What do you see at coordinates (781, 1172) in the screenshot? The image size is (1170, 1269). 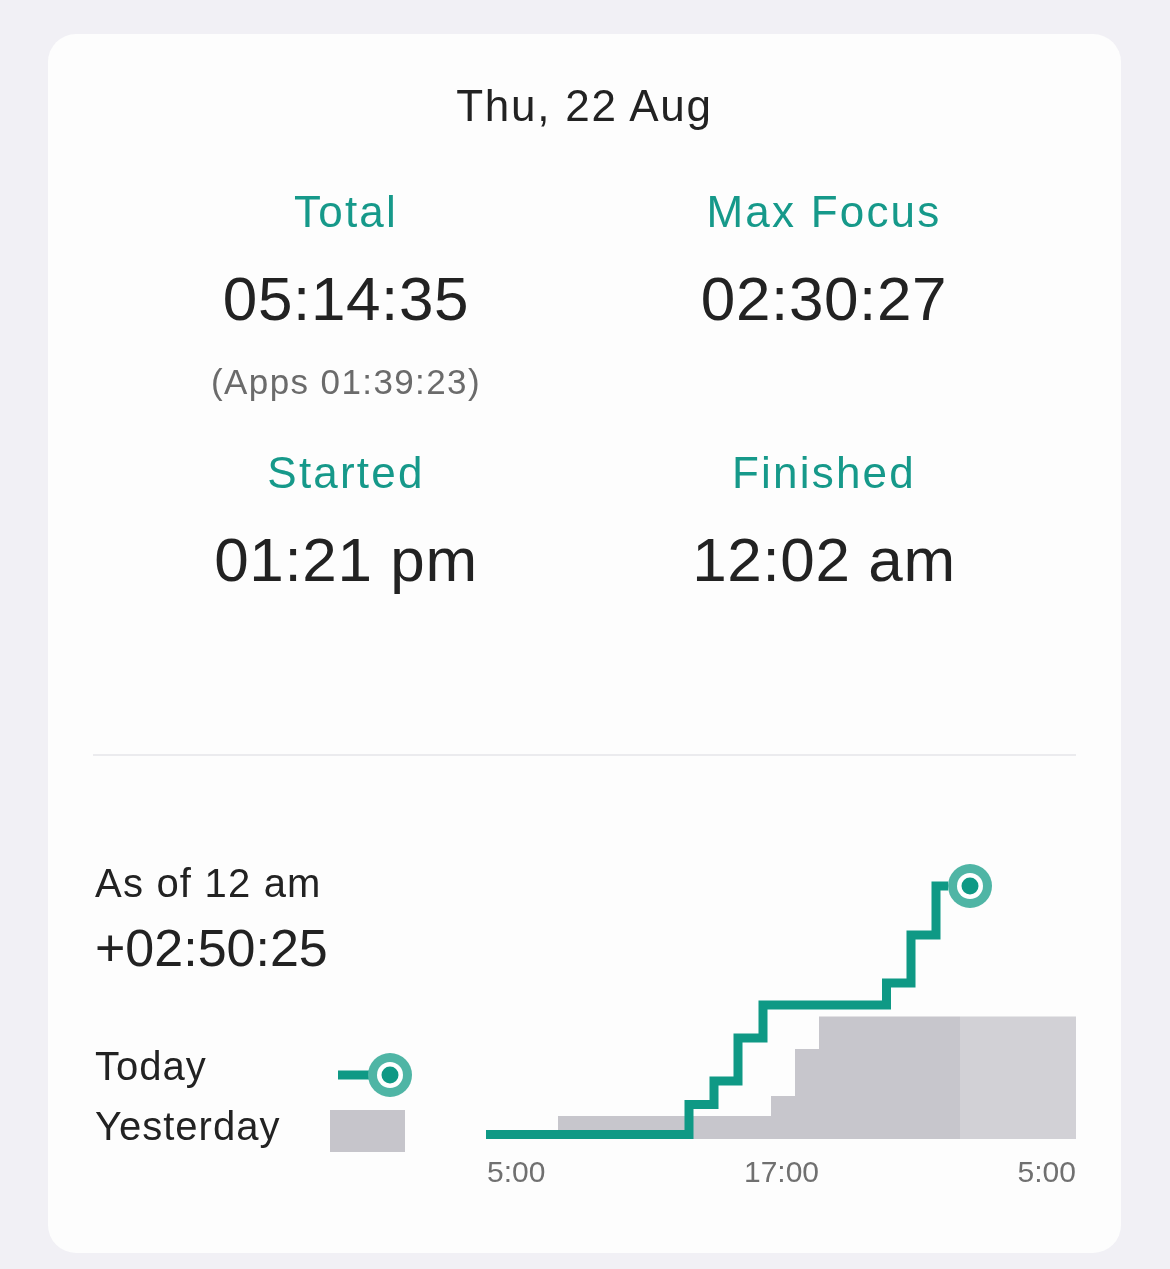 I see `axis-label: 17:00` at bounding box center [781, 1172].